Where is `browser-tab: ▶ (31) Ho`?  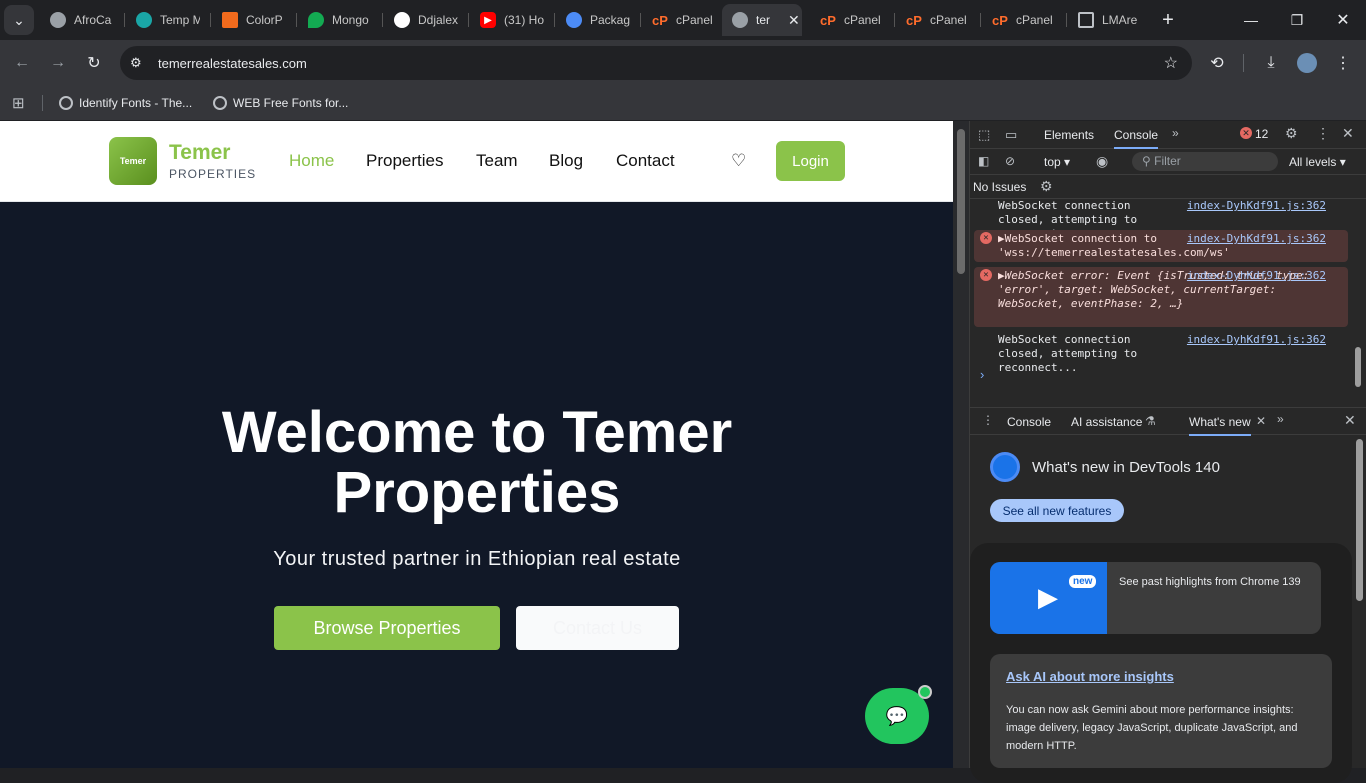
browser-tab: ▶ (31) Ho is located at coordinates (512, 20).